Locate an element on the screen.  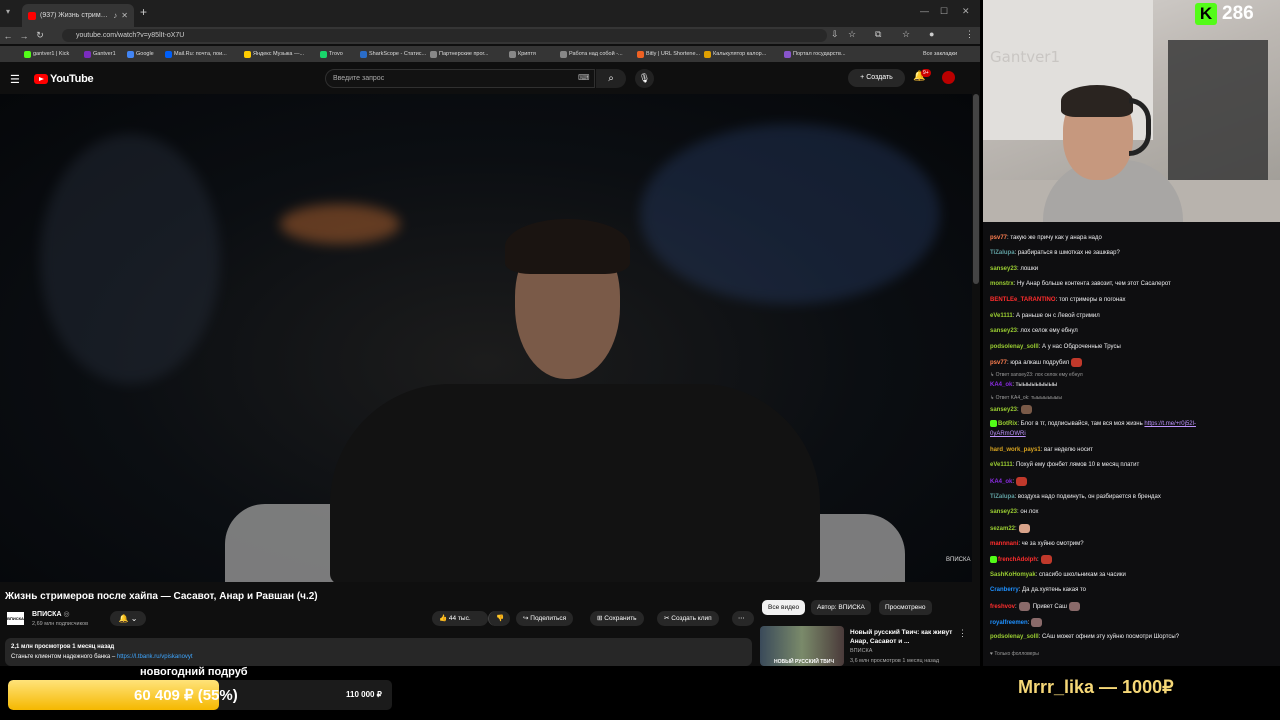
back-icon: ← is located at coordinates (8, 36).